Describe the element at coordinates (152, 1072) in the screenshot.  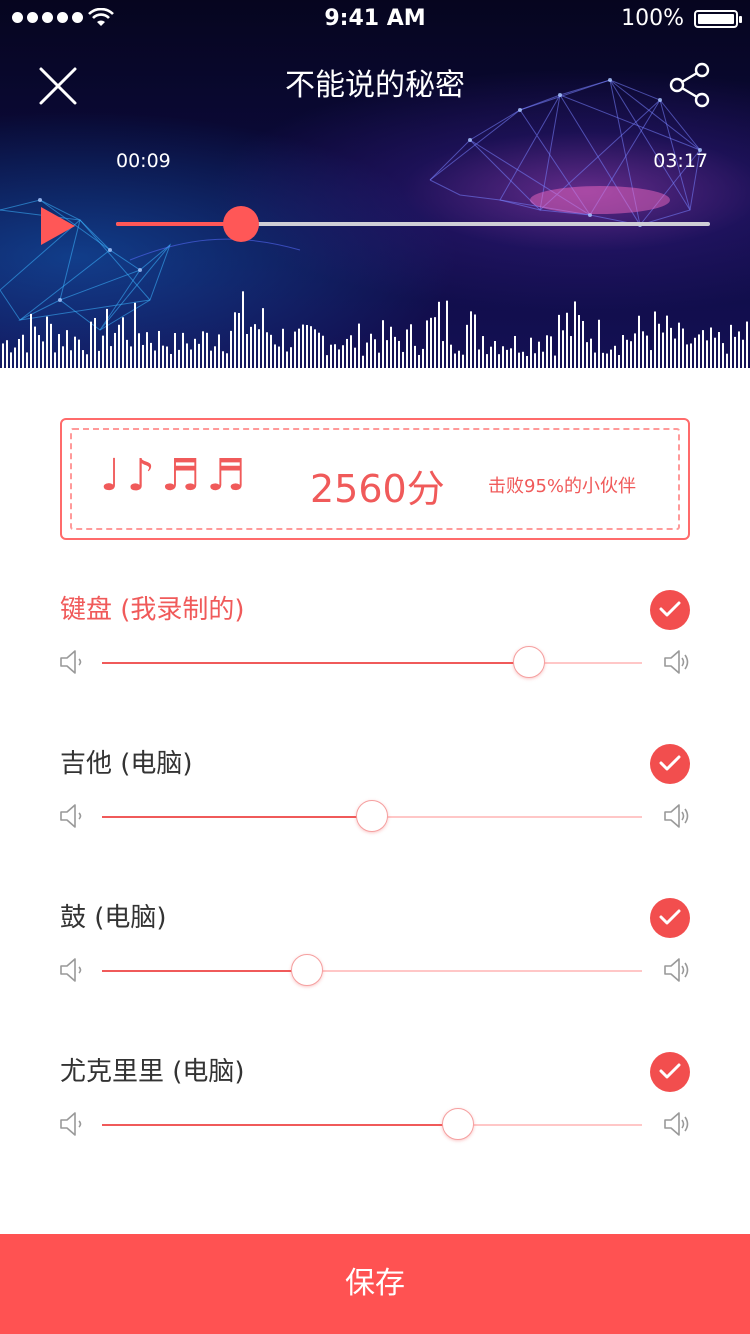
I see `track-name: 尤克里里 (电脑)` at that location.